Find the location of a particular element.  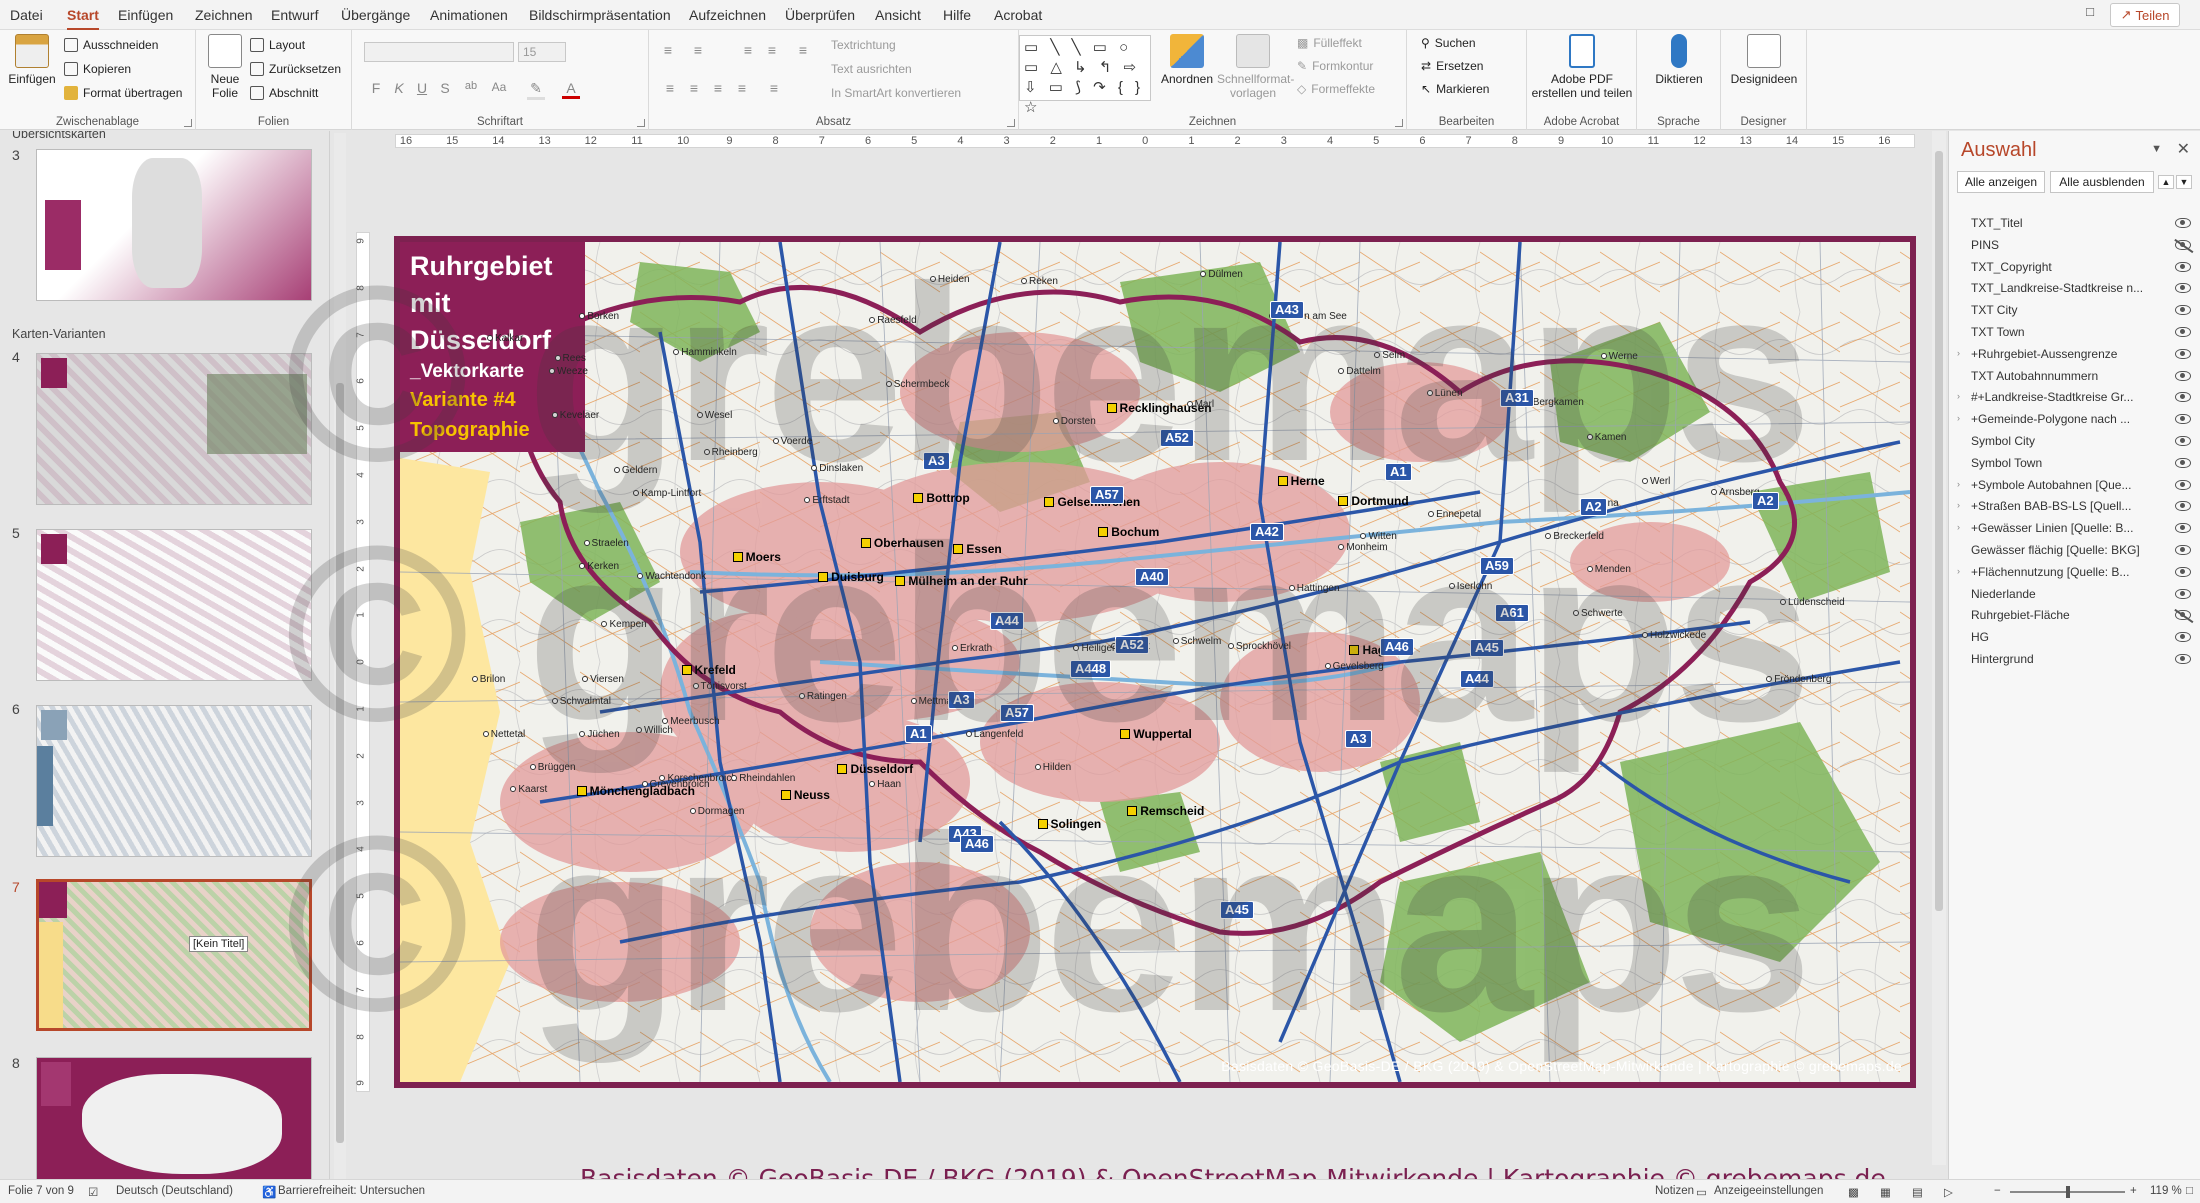

language-indicator: Deutsch (Deutschland) is located at coordinates (174, 1191).